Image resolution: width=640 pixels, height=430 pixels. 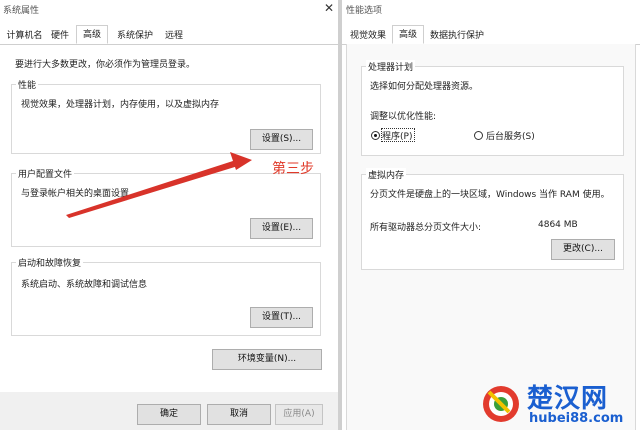 What do you see at coordinates (403, 117) in the screenshot?
I see `optimize-label: 调整以优化性能:` at bounding box center [403, 117].